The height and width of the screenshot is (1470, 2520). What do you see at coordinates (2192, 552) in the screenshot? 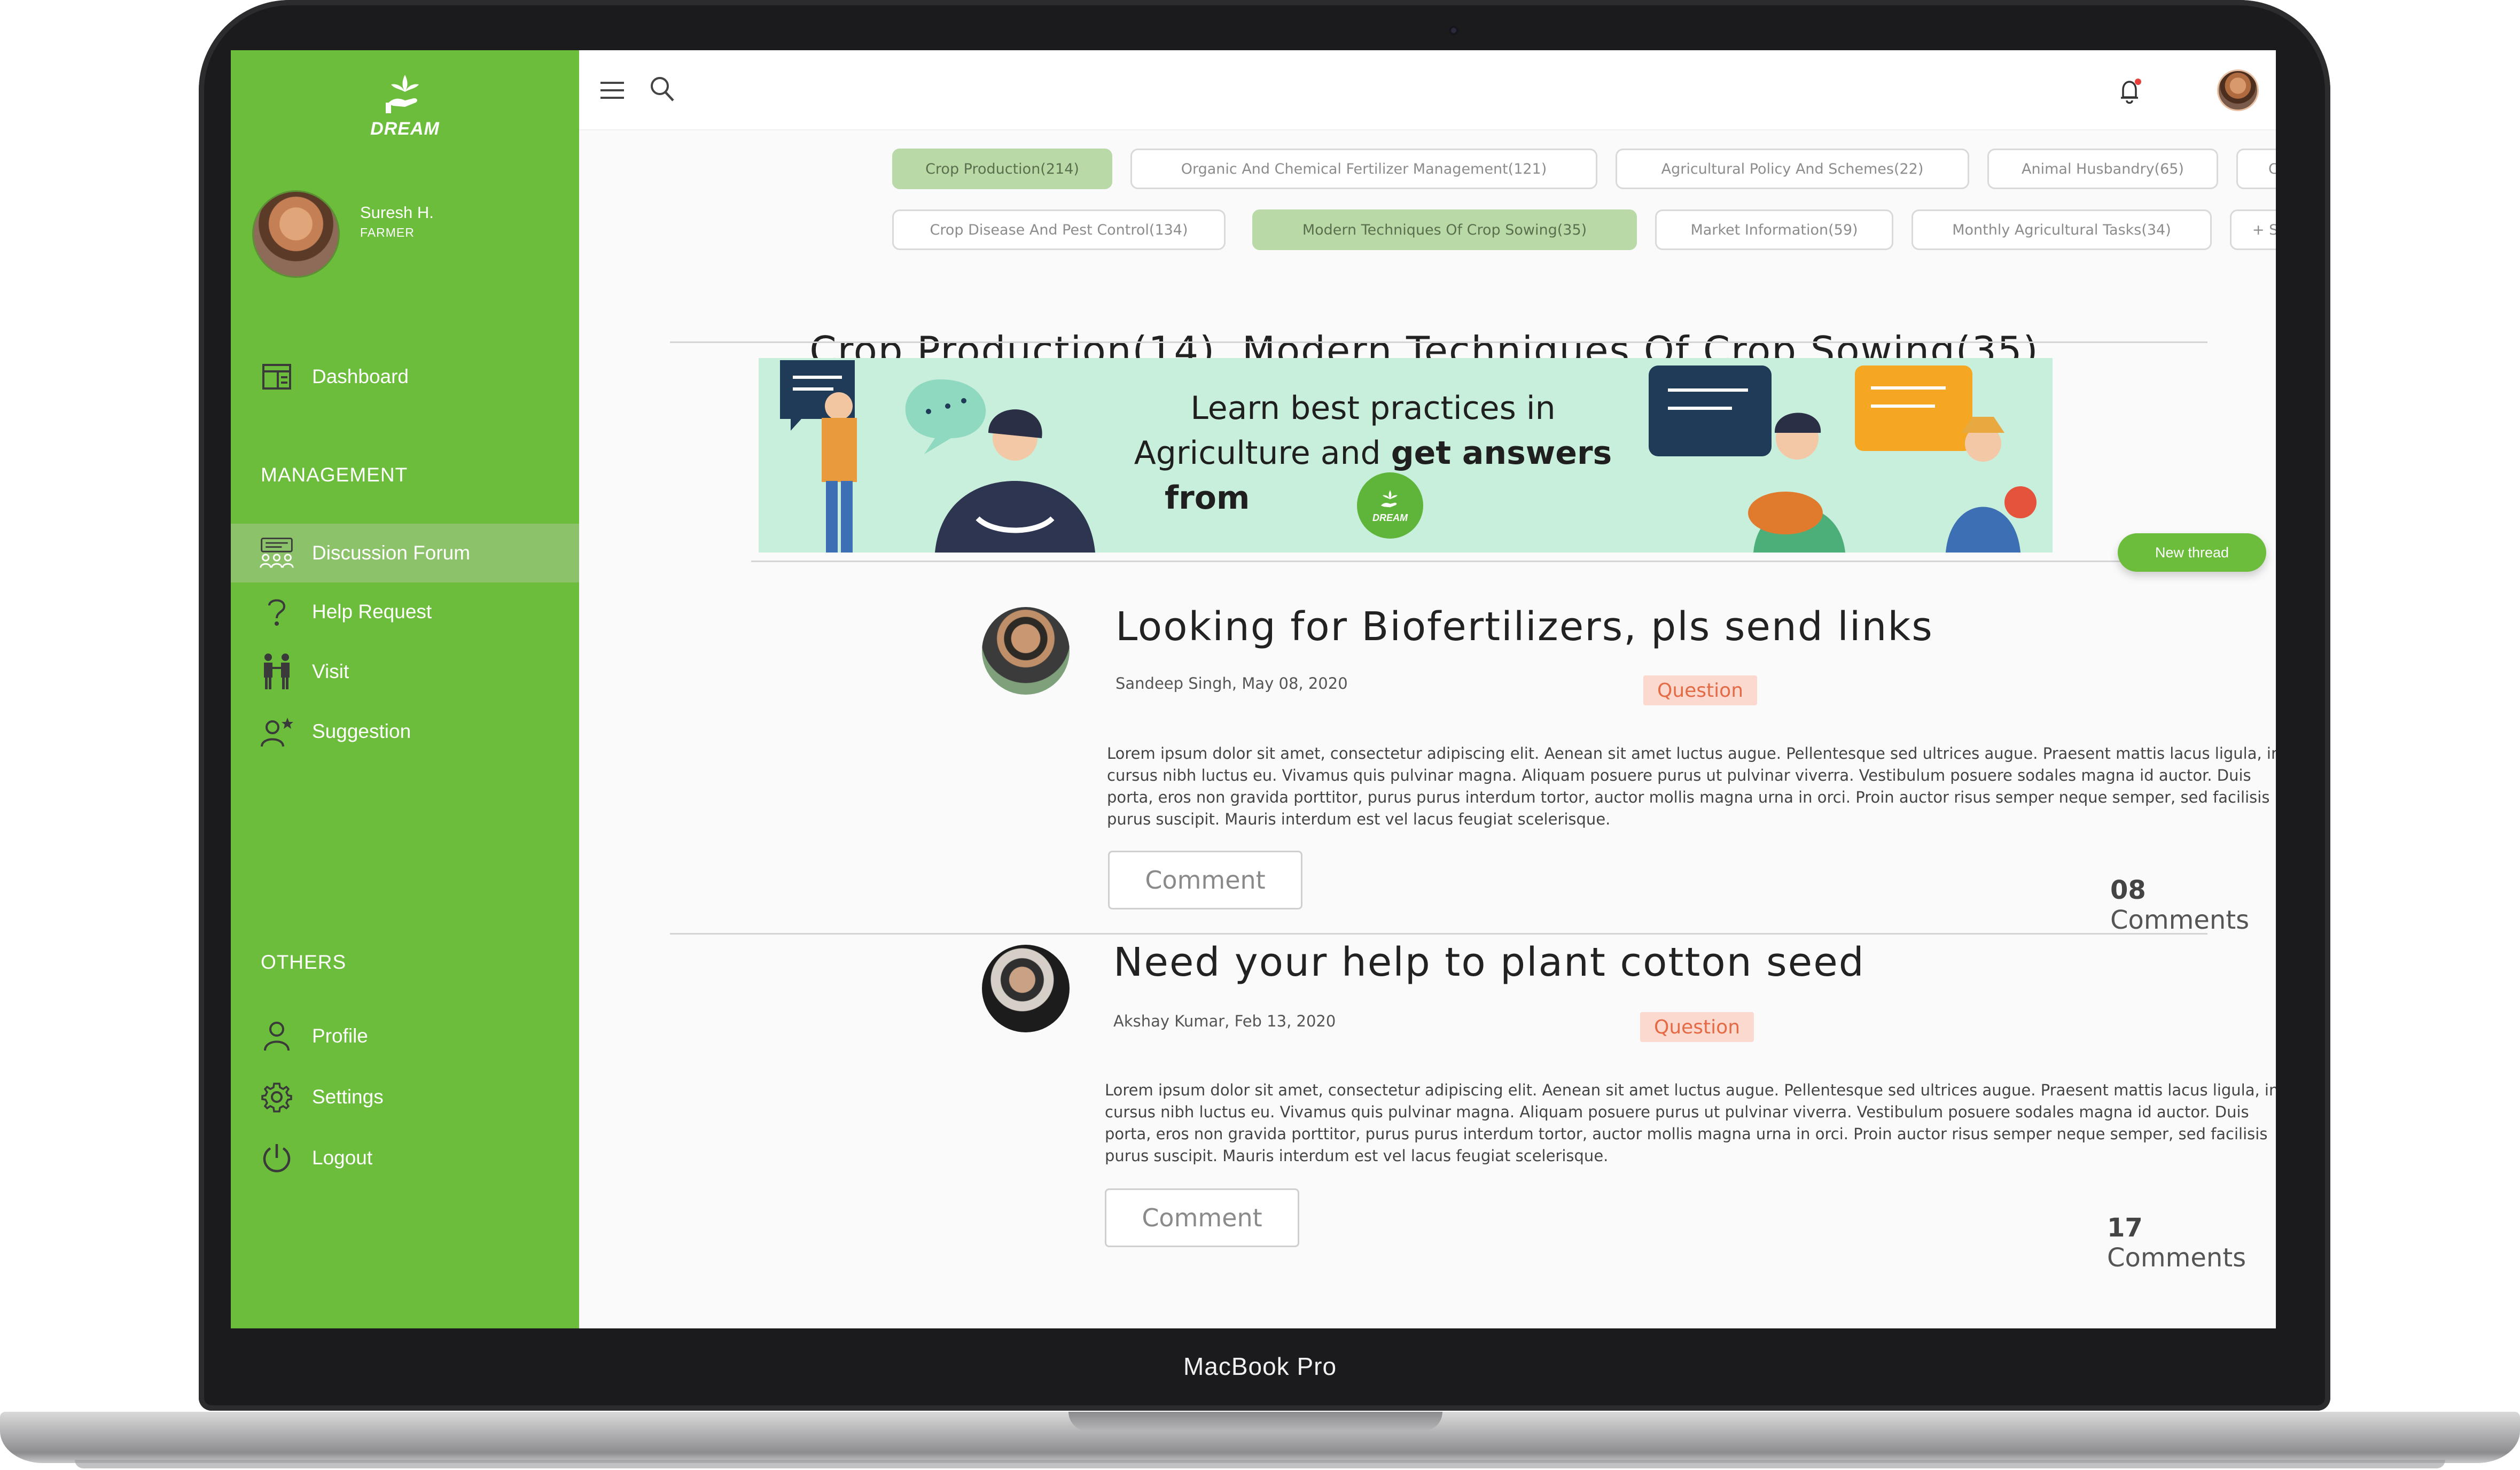
I see `new-thread-button: New thread` at bounding box center [2192, 552].